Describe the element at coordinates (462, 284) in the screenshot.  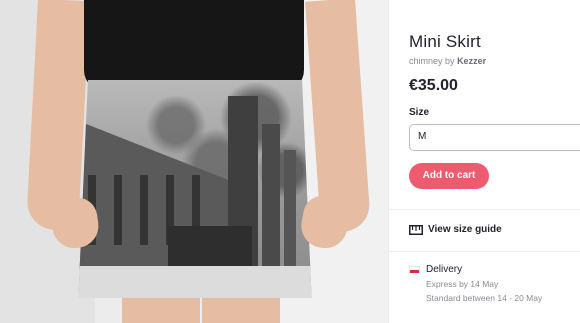
I see `delivery-express: Express by 14 May` at that location.